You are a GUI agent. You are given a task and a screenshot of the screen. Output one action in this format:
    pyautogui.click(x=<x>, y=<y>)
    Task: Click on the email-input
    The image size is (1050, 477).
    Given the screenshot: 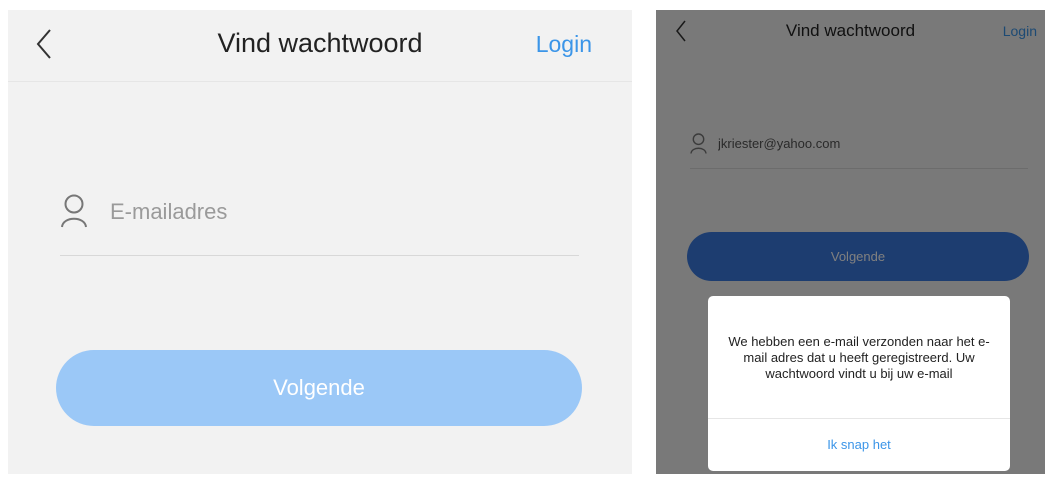 What is the action you would take?
    pyautogui.click(x=340, y=212)
    